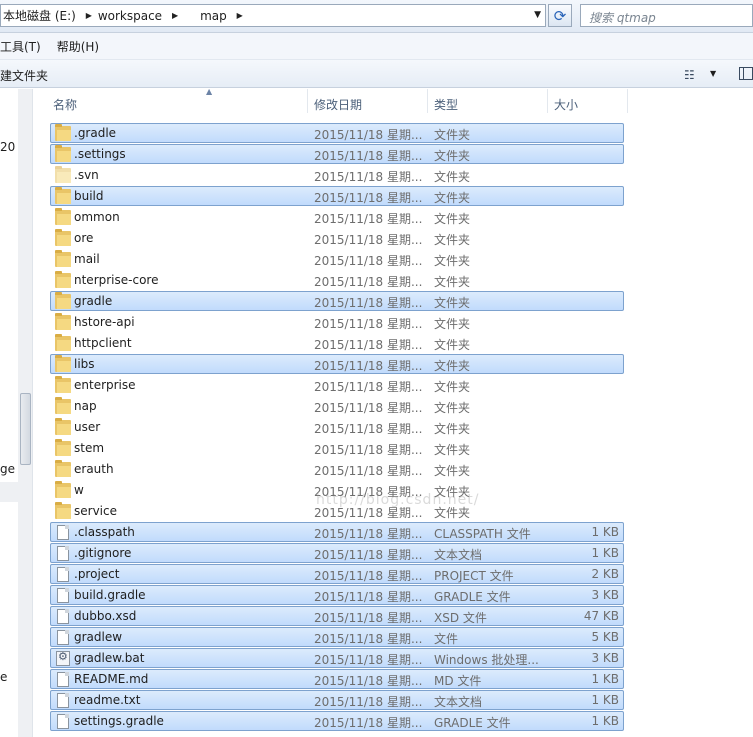  I want to click on folder-row: enterprise 2015/11/18 星期... 文件夹, so click(337, 385).